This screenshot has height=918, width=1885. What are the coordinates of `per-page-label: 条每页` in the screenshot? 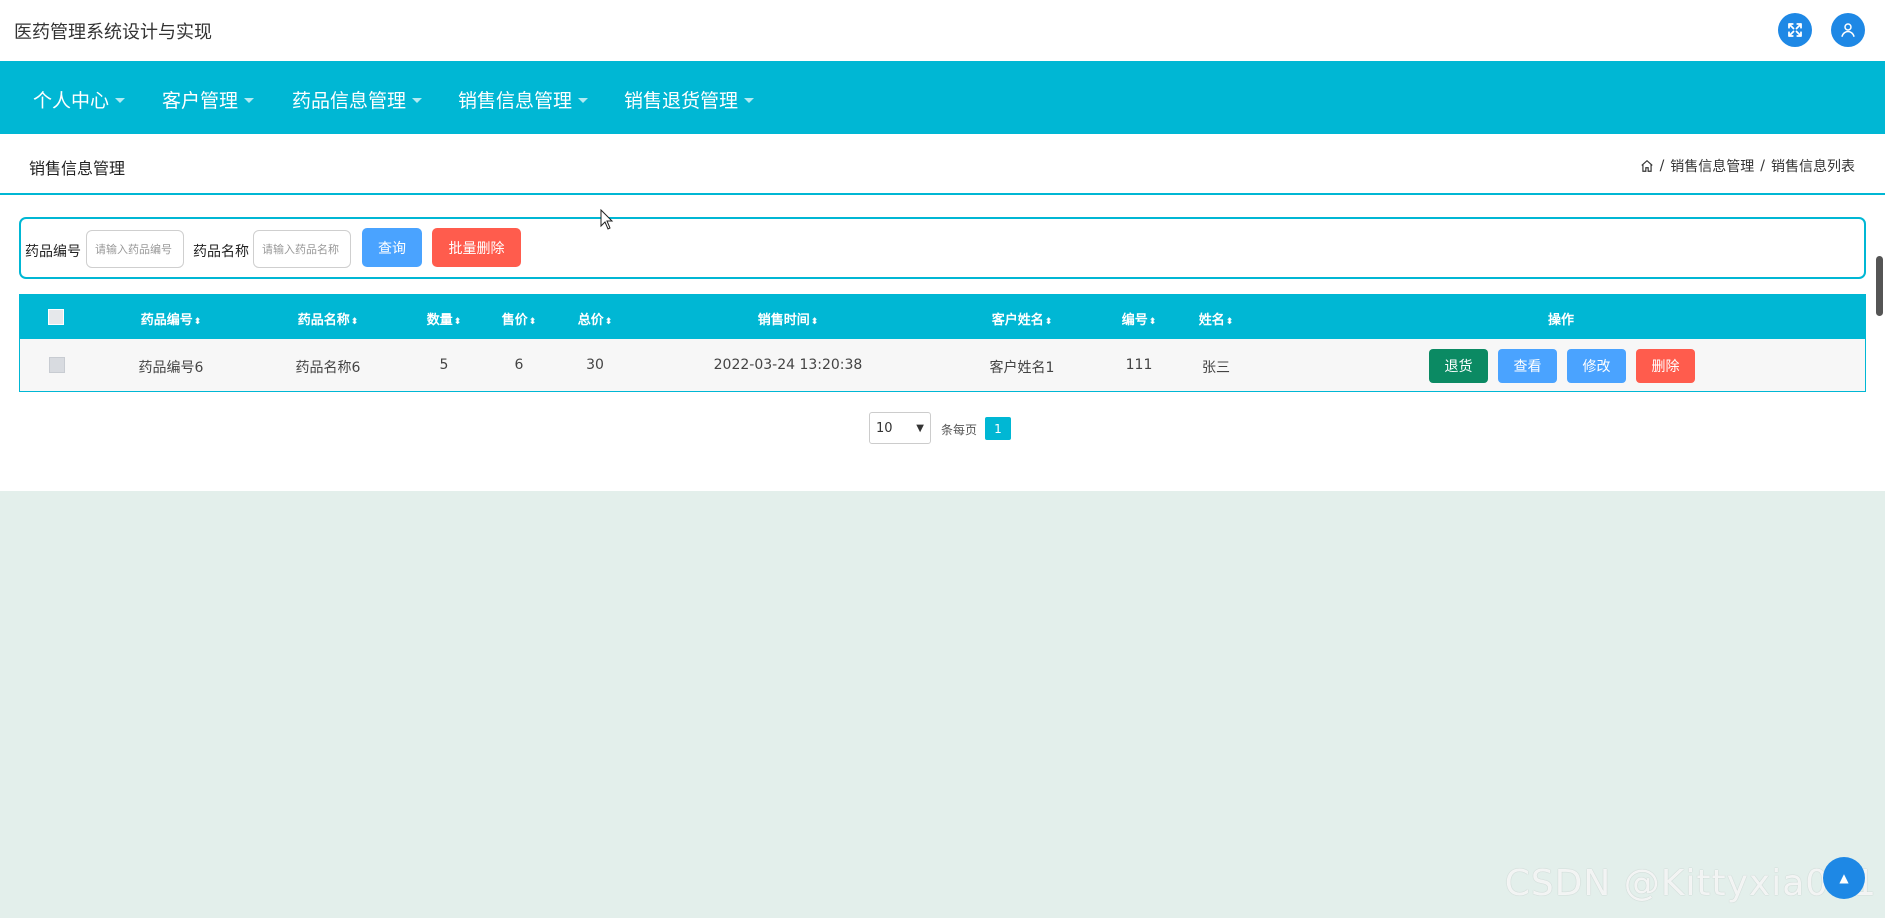 It's located at (959, 430).